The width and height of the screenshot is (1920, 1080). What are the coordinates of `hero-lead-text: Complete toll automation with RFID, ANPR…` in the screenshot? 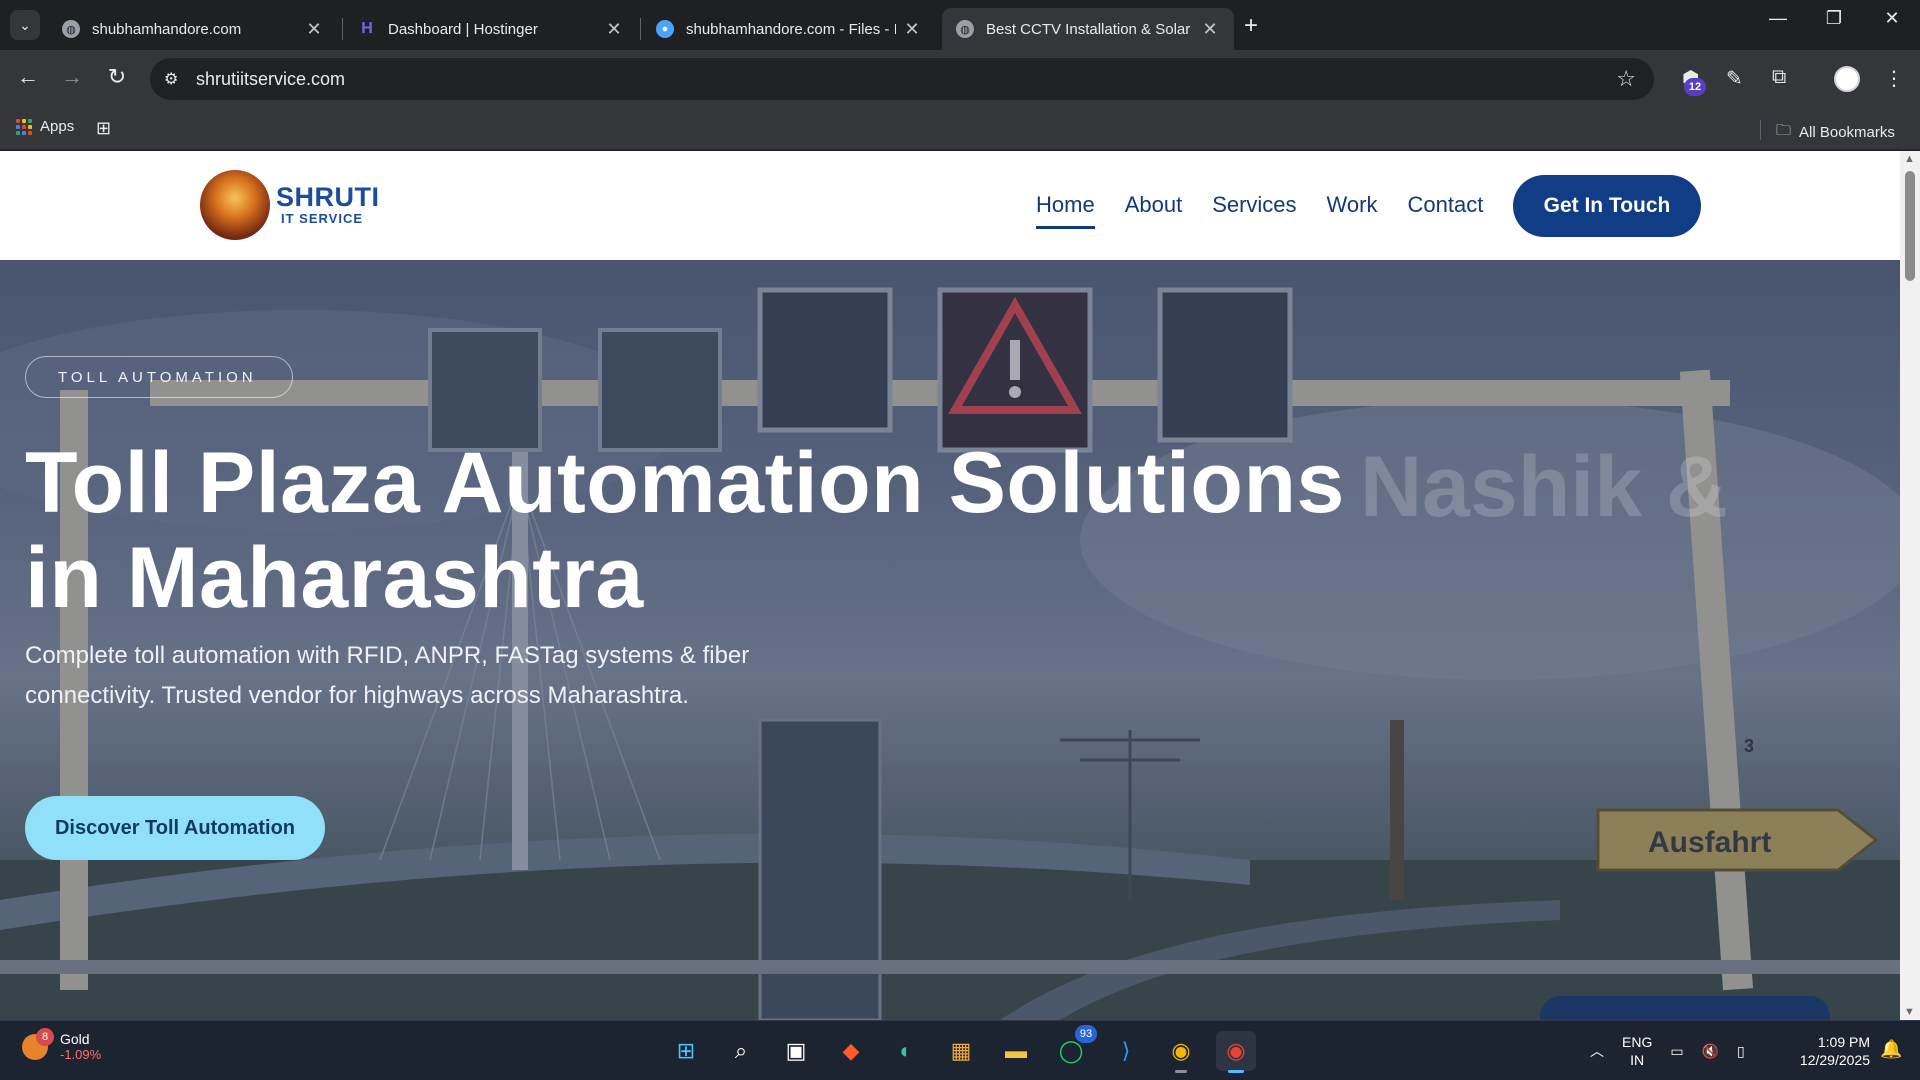 It's located at (387, 675).